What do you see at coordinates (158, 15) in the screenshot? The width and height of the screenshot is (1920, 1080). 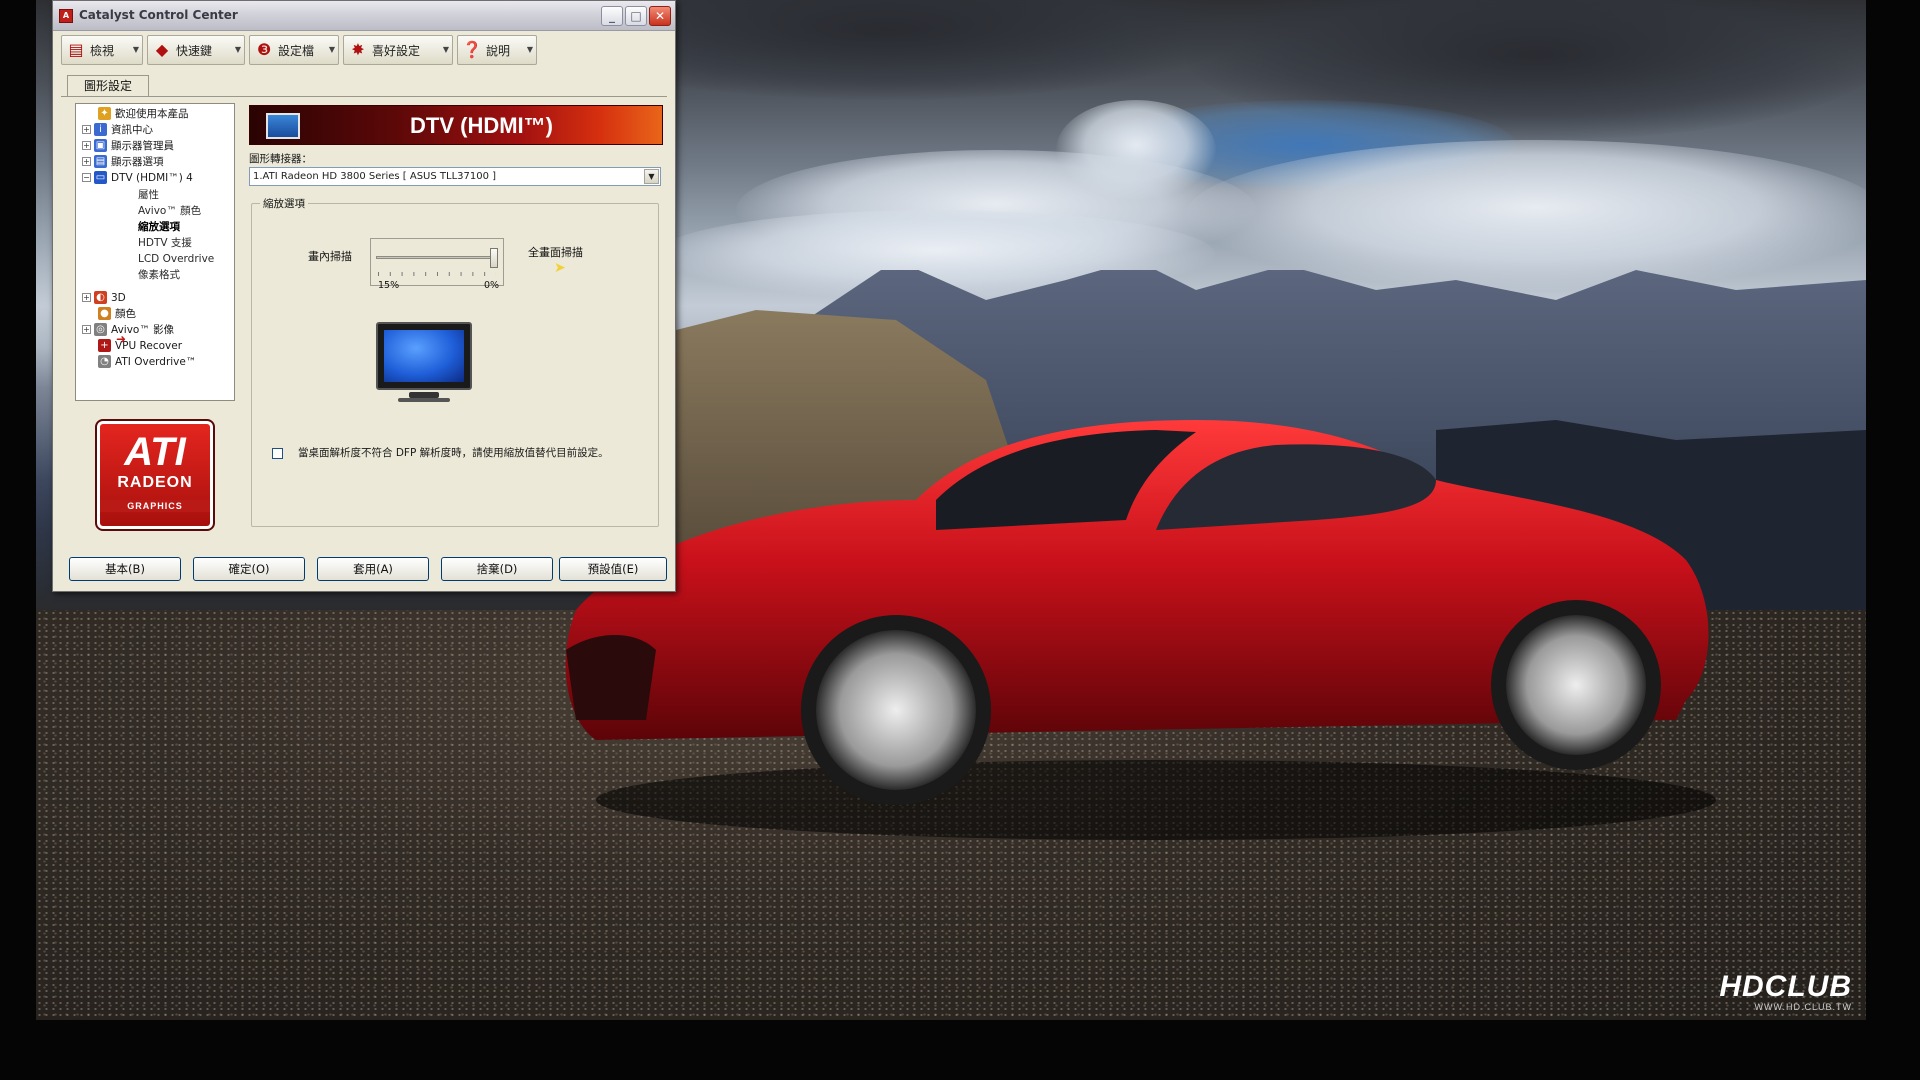 I see `window-title: Catalyst Control Center` at bounding box center [158, 15].